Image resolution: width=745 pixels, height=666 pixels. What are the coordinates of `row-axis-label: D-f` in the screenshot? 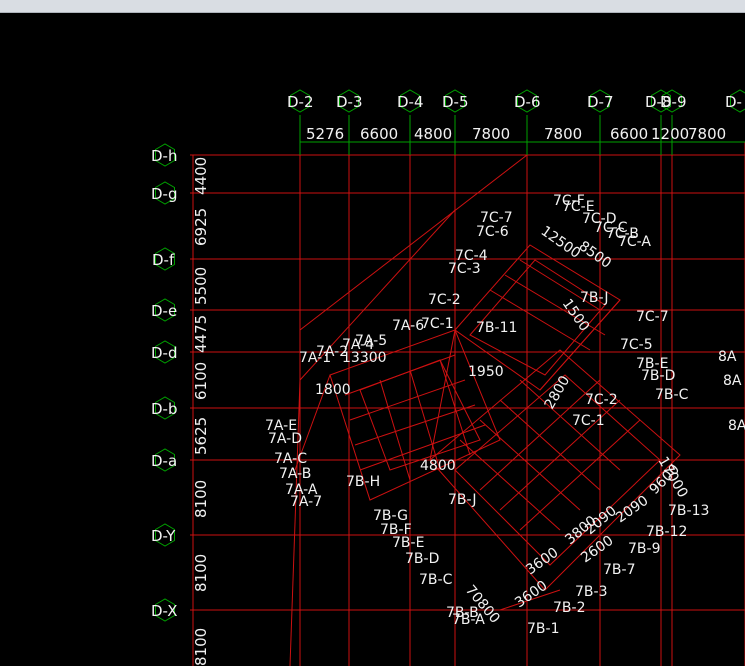 It's located at (163, 260).